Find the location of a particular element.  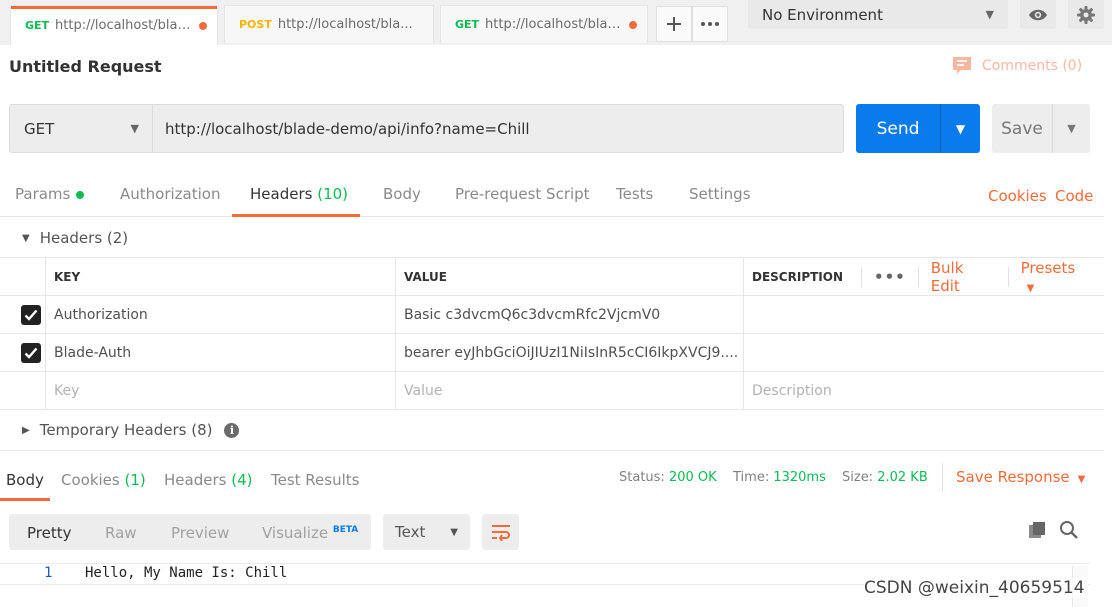

search-button is located at coordinates (1069, 532).